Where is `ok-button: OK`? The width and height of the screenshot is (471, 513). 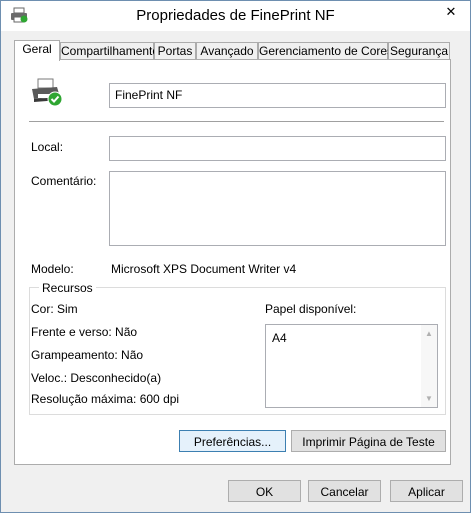 ok-button: OK is located at coordinates (264, 491).